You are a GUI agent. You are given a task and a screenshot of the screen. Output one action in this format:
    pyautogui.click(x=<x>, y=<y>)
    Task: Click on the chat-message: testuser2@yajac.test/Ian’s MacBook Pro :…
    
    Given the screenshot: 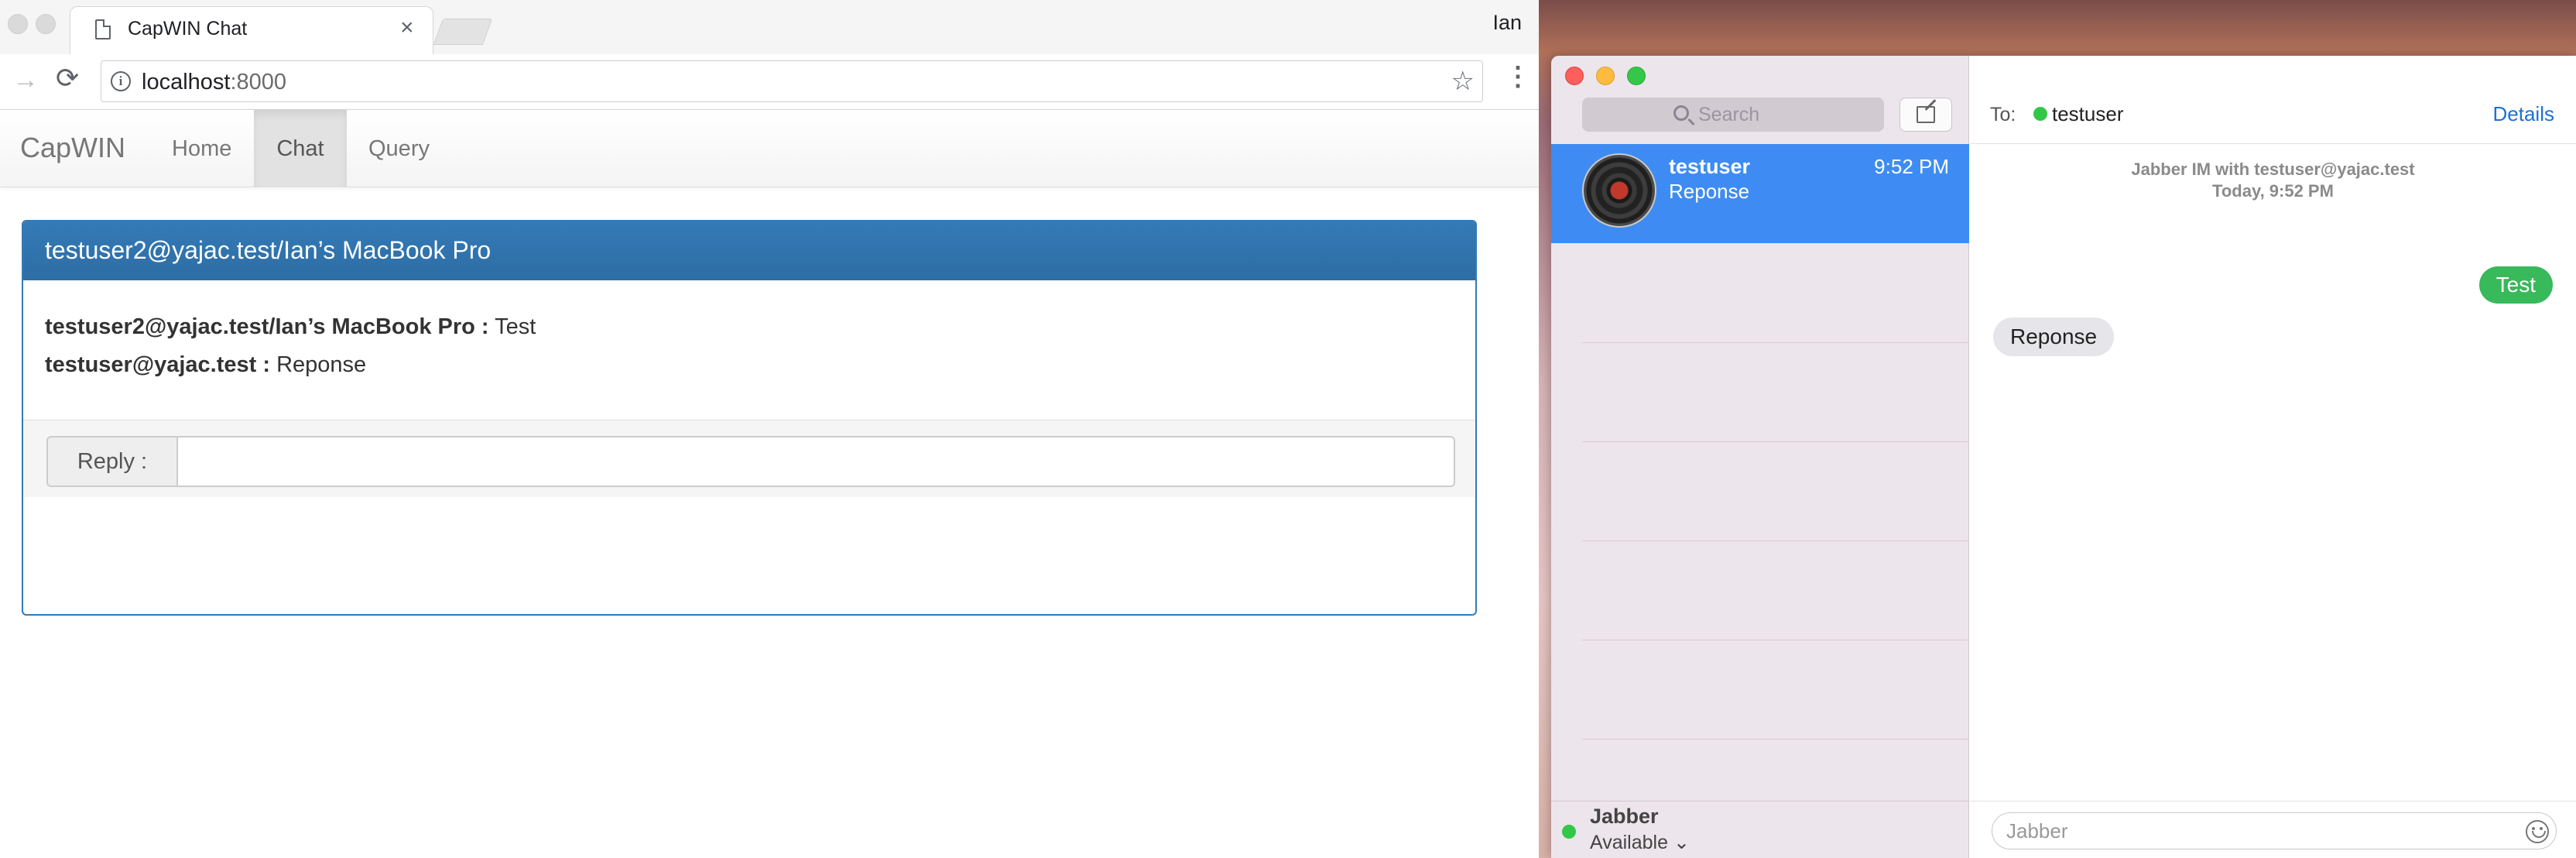 What is the action you would take?
    pyautogui.click(x=749, y=327)
    